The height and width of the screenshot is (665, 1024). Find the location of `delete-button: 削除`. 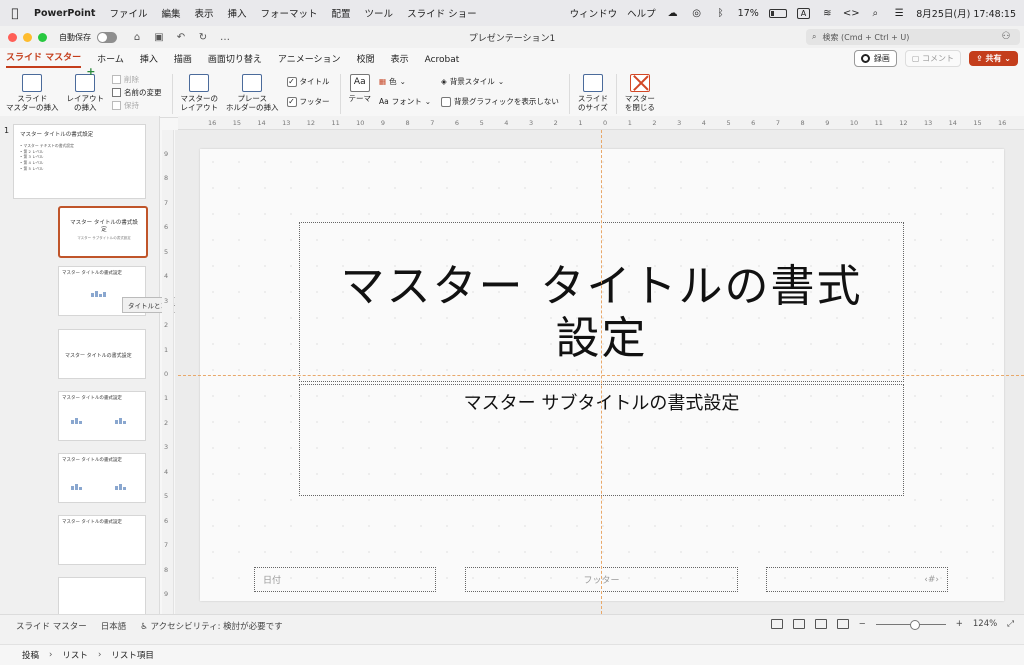

delete-button: 削除 is located at coordinates (137, 79).